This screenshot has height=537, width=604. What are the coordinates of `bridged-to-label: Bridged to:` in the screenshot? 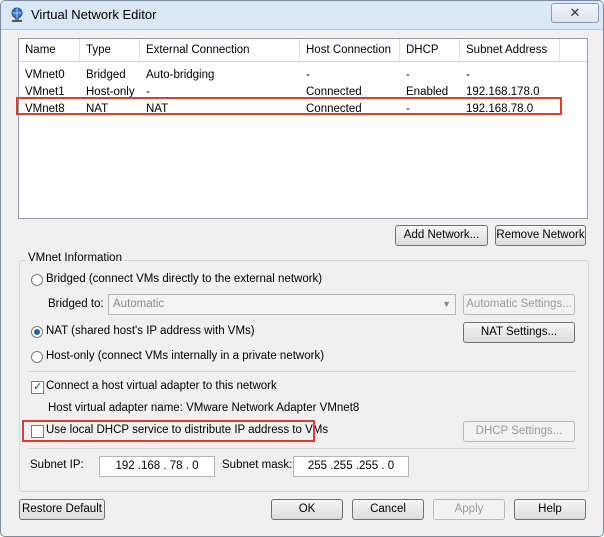 It's located at (76, 304).